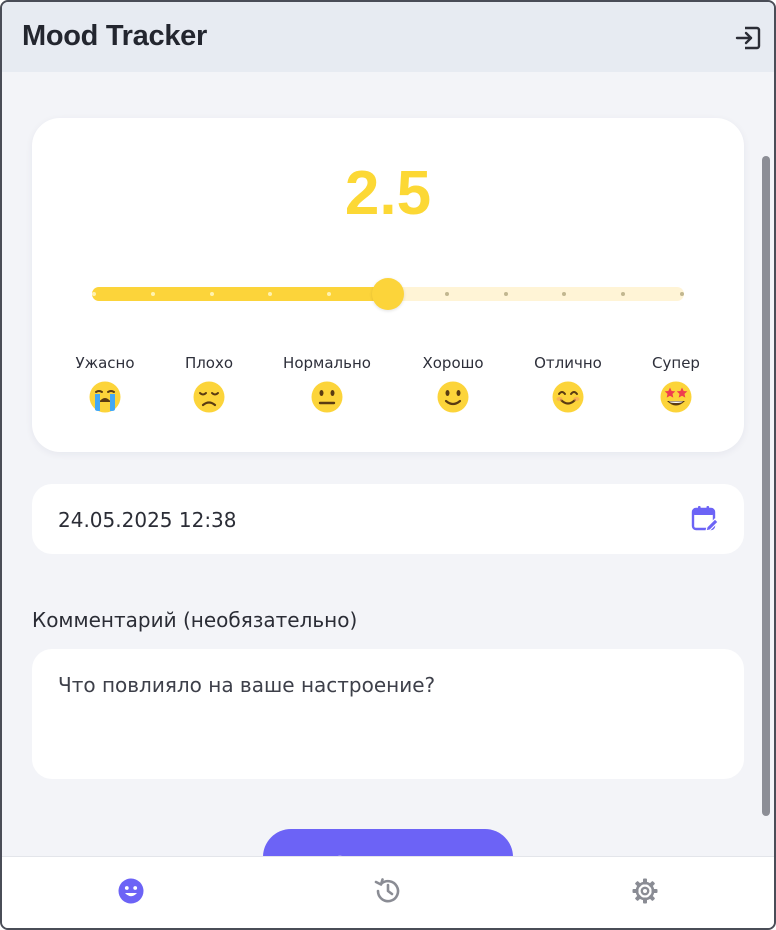 This screenshot has height=930, width=776. I want to click on scrollbar-thumb, so click(766, 486).